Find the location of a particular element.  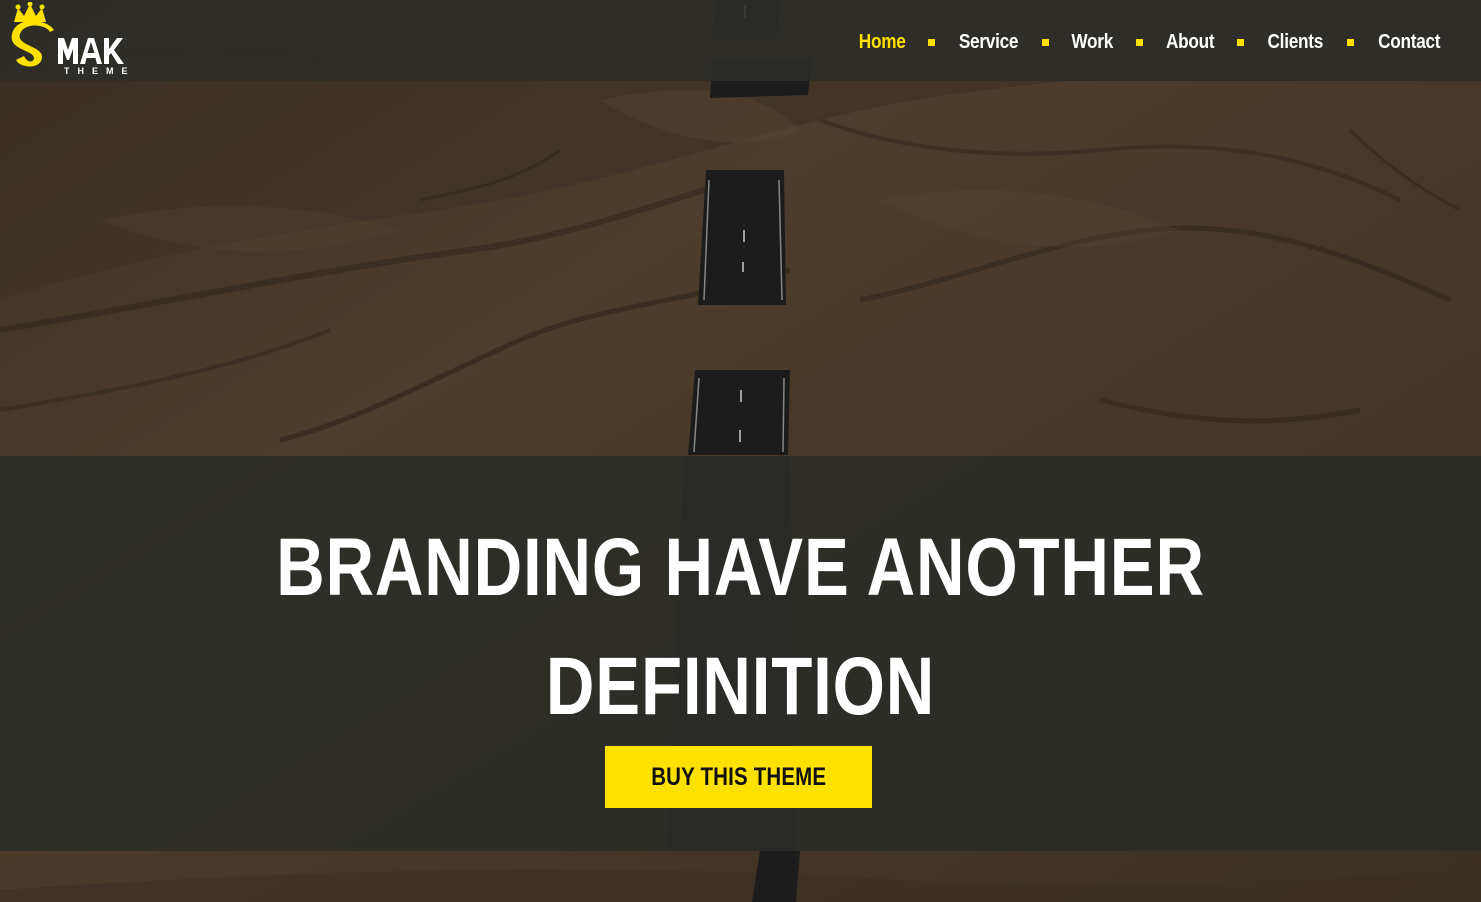

smak-theme-logo: THEME is located at coordinates (76, 40).